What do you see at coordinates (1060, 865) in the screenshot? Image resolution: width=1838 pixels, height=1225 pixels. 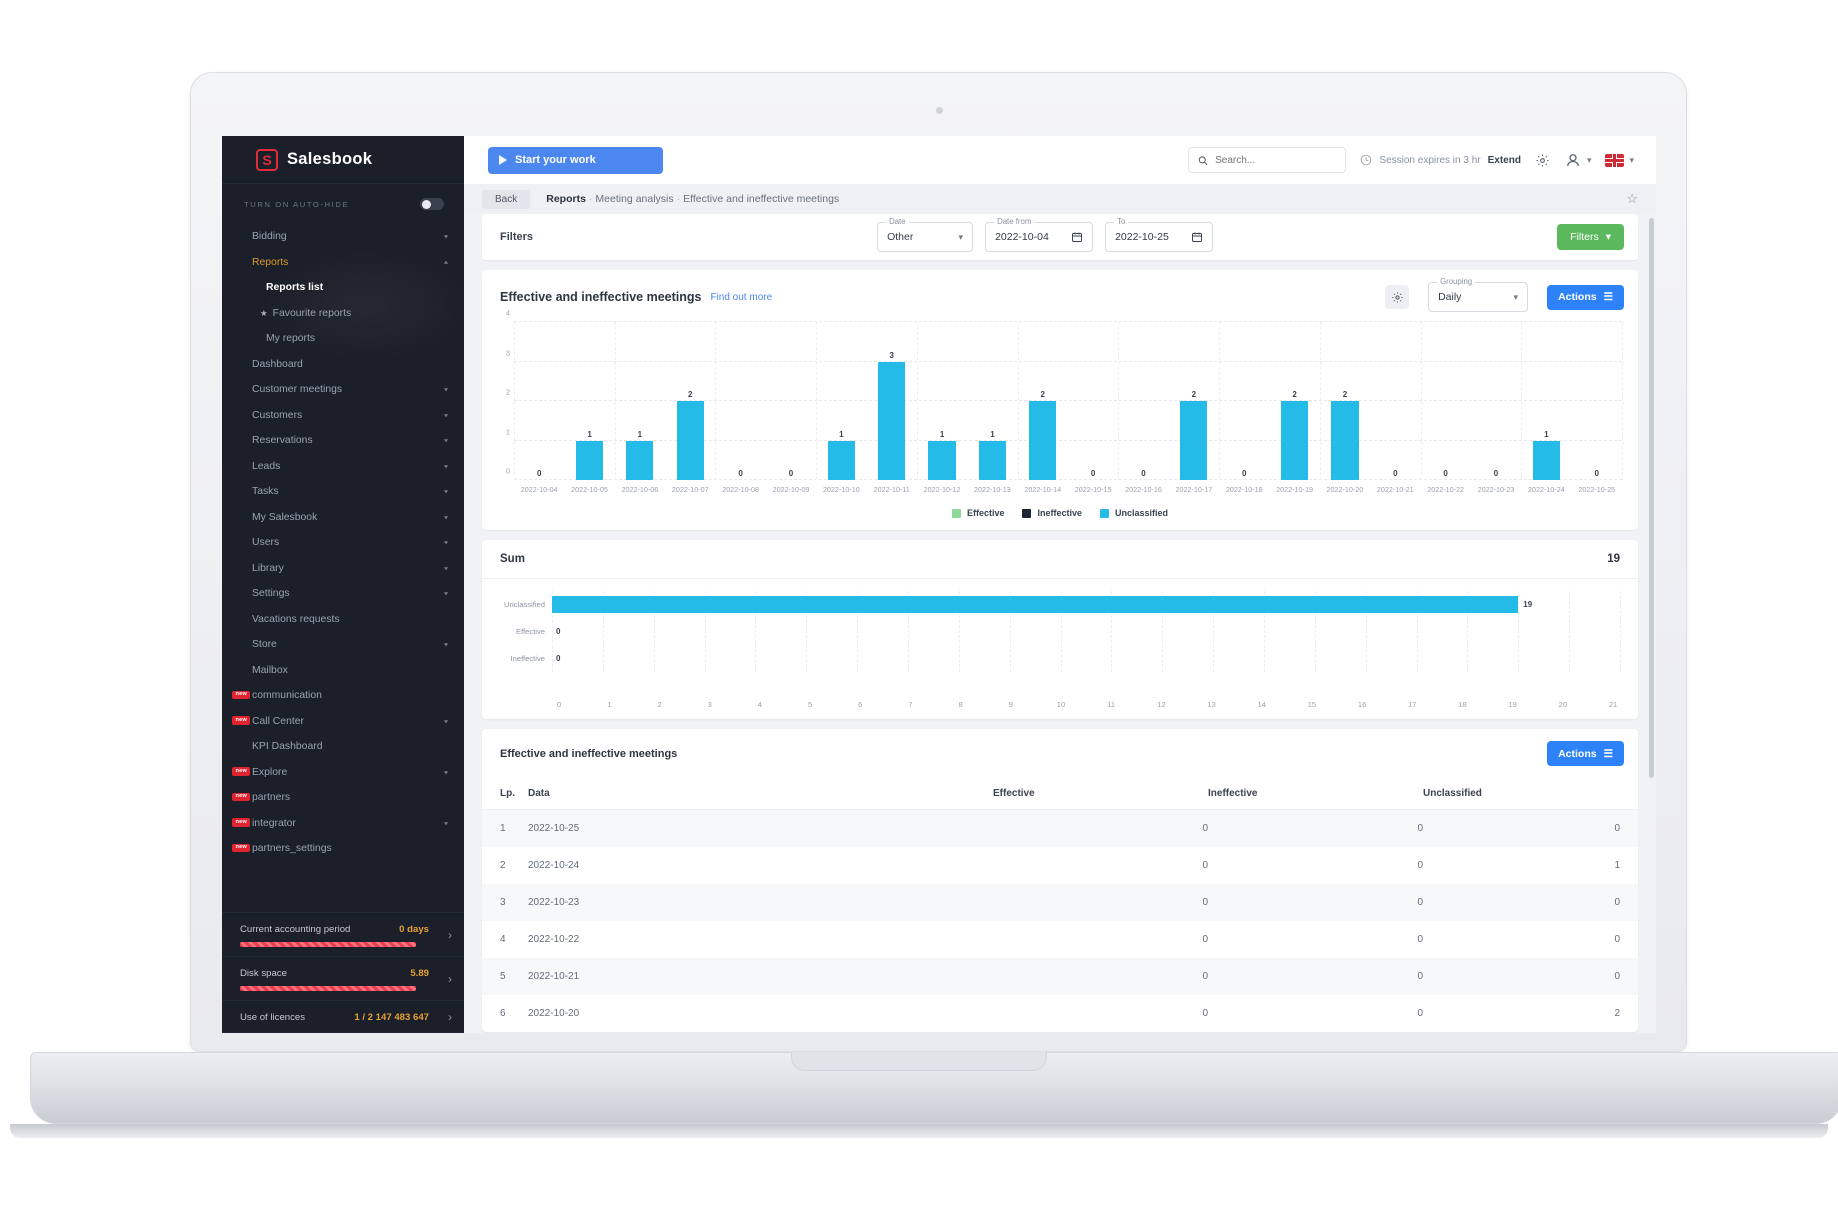 I see `table-row: 2 2022-10-24 0 0 1` at bounding box center [1060, 865].